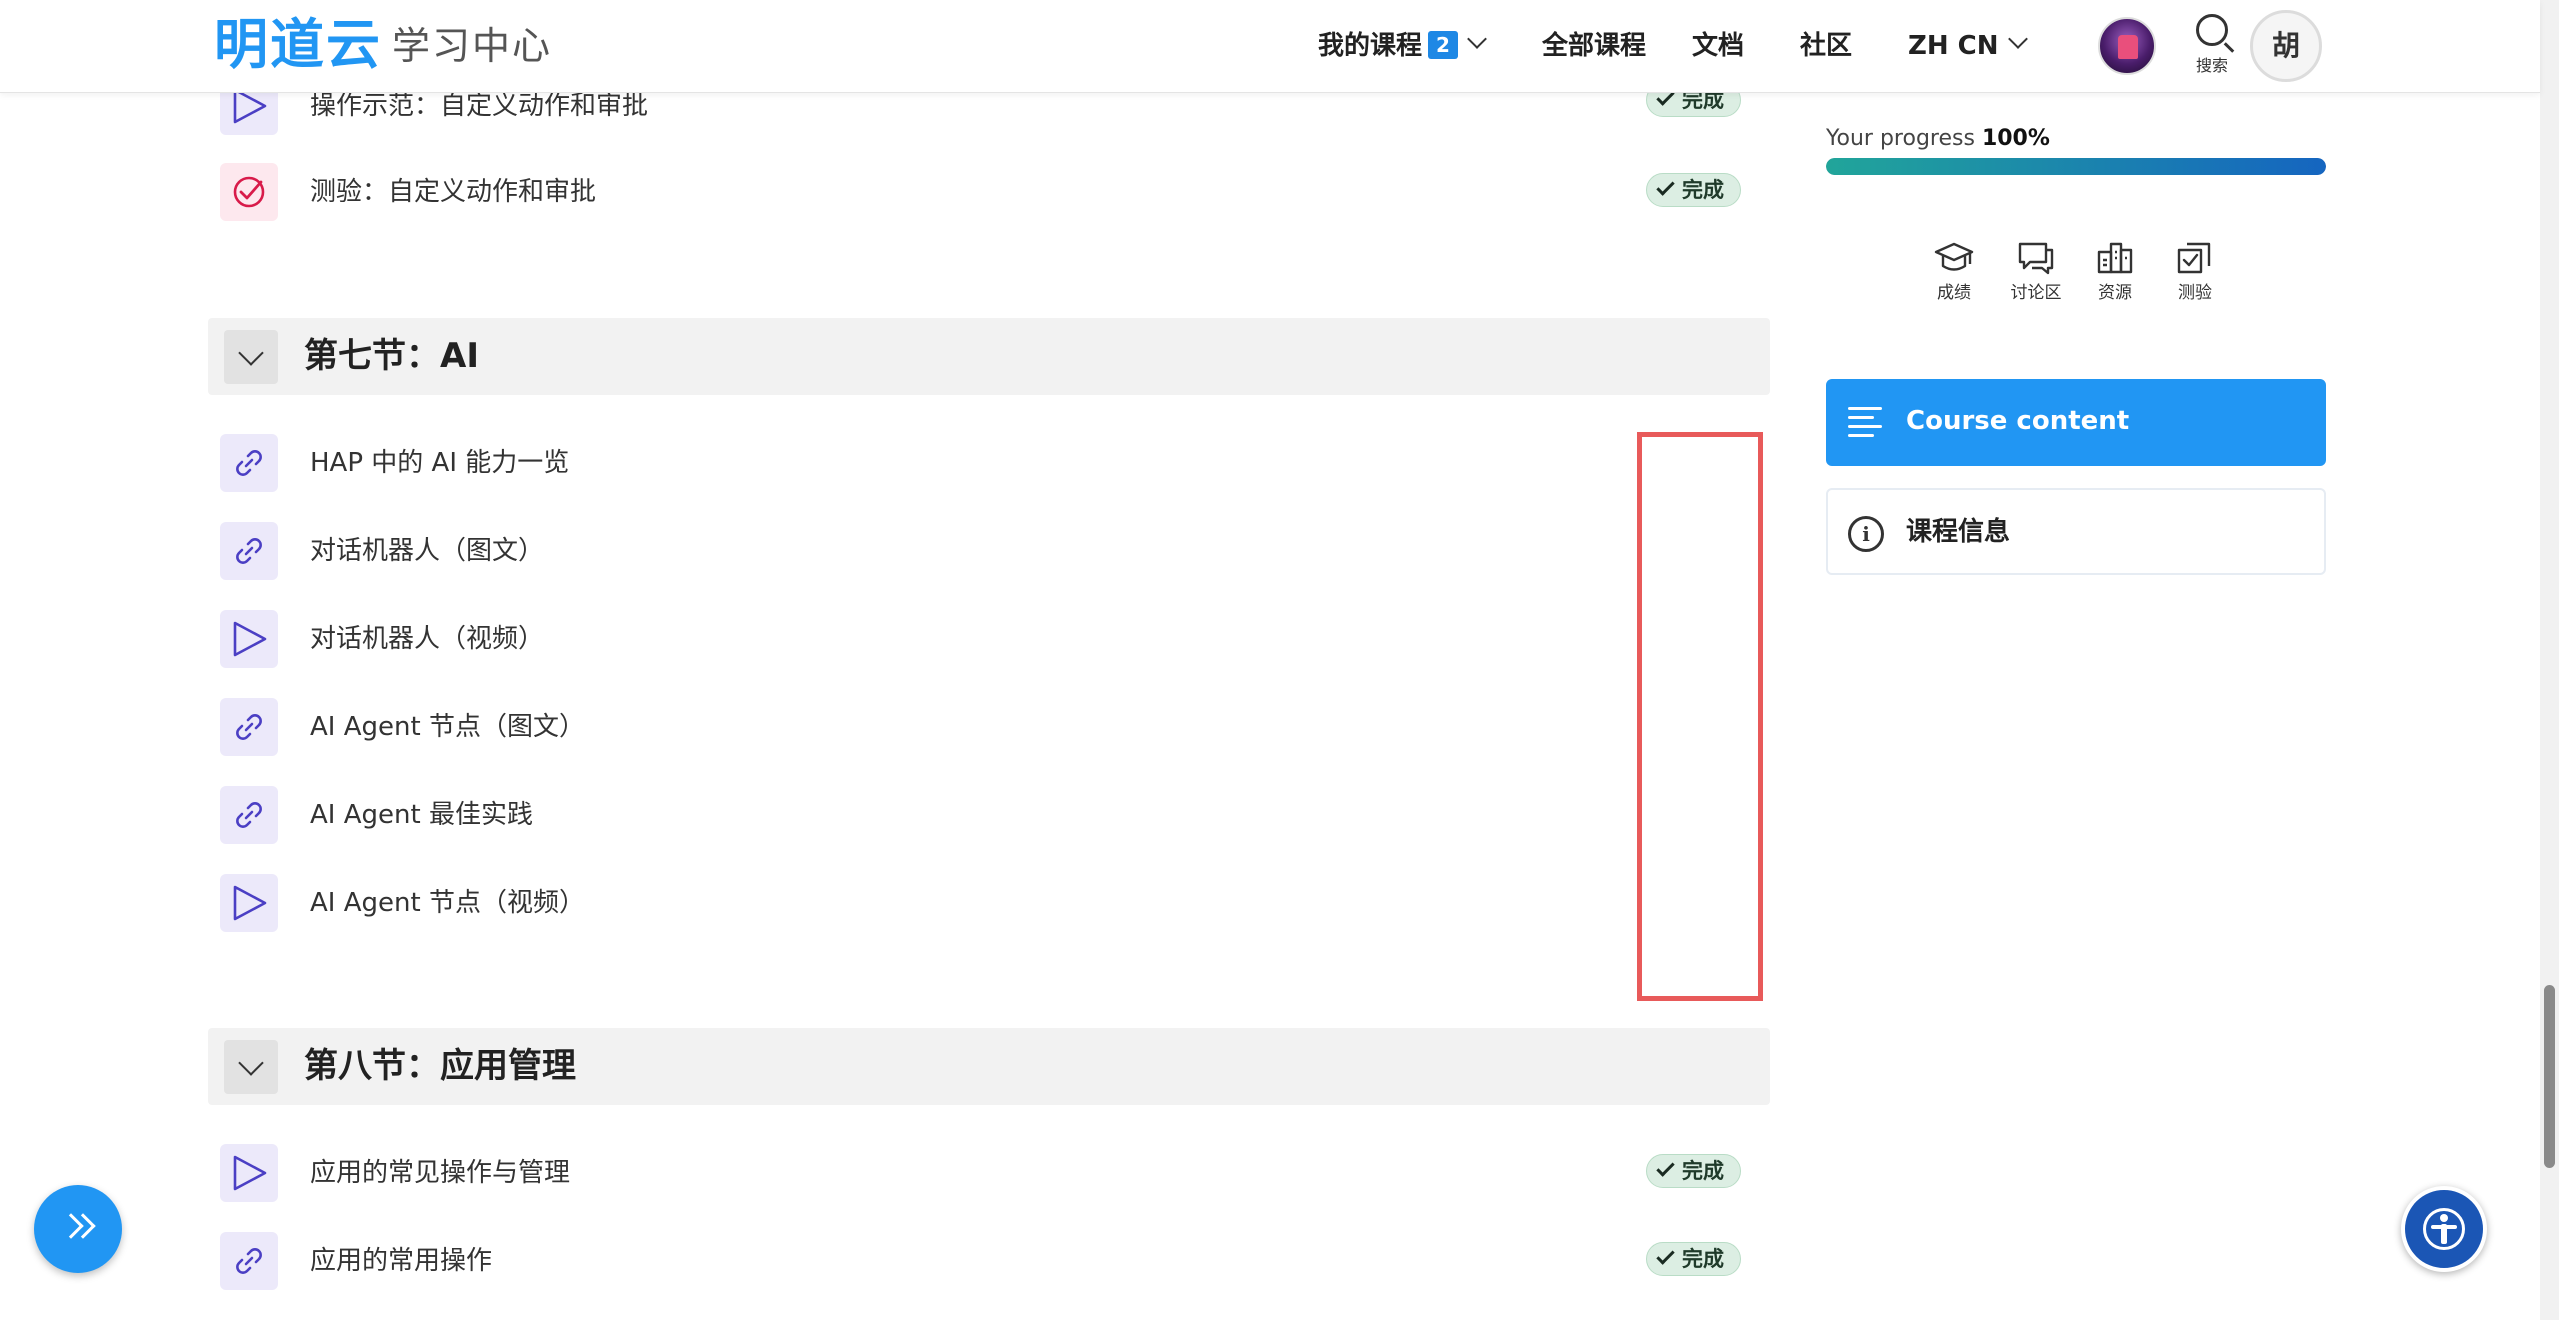 This screenshot has width=2559, height=1320. What do you see at coordinates (440, 1173) in the screenshot?
I see `lesson-title: 应用的常见操作与管理` at bounding box center [440, 1173].